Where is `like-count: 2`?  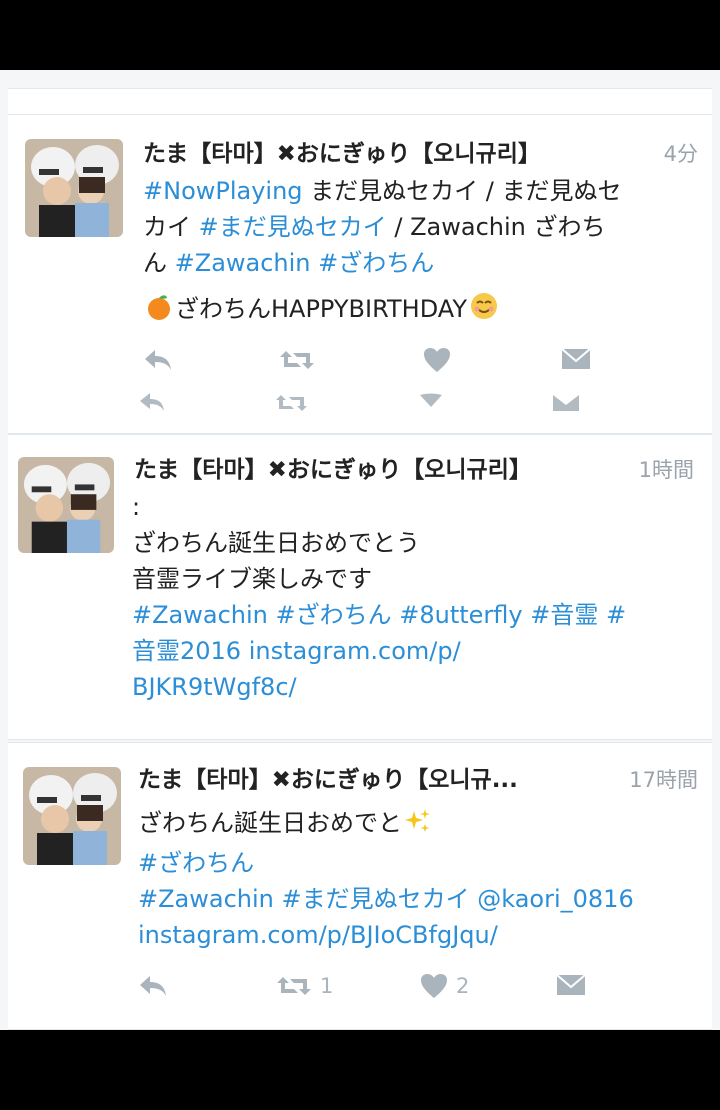
like-count: 2 is located at coordinates (463, 986).